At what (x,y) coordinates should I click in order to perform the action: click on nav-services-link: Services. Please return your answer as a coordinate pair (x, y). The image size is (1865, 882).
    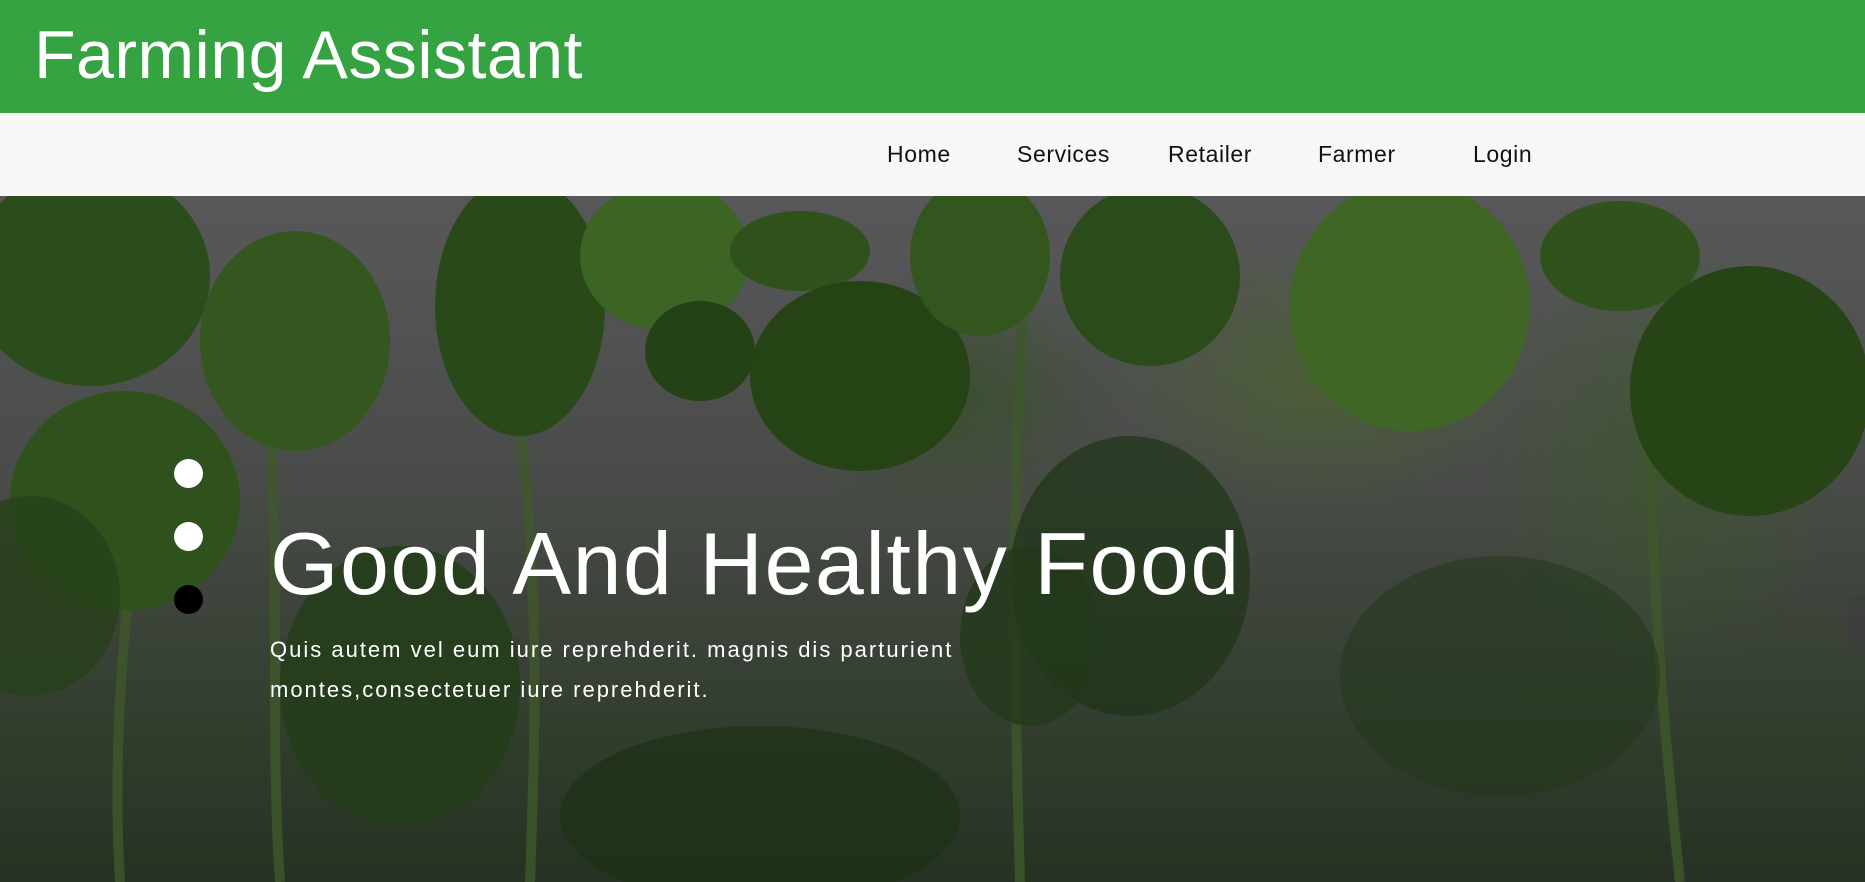
    Looking at the image, I should click on (1063, 154).